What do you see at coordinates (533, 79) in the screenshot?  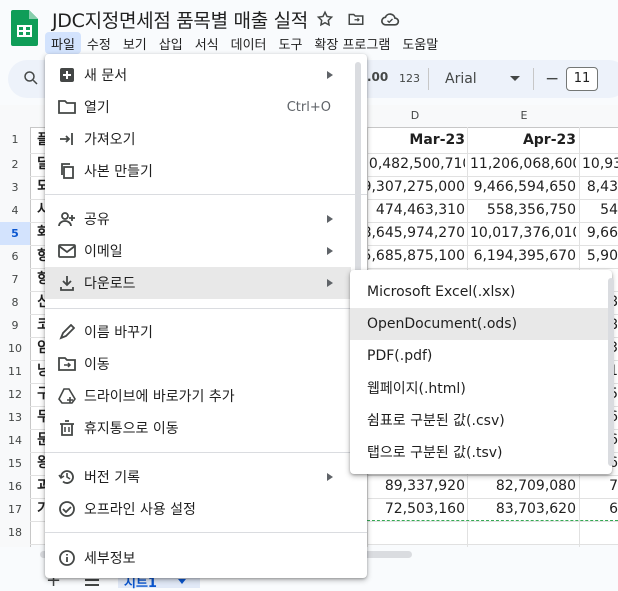 I see `toolbar-divider` at bounding box center [533, 79].